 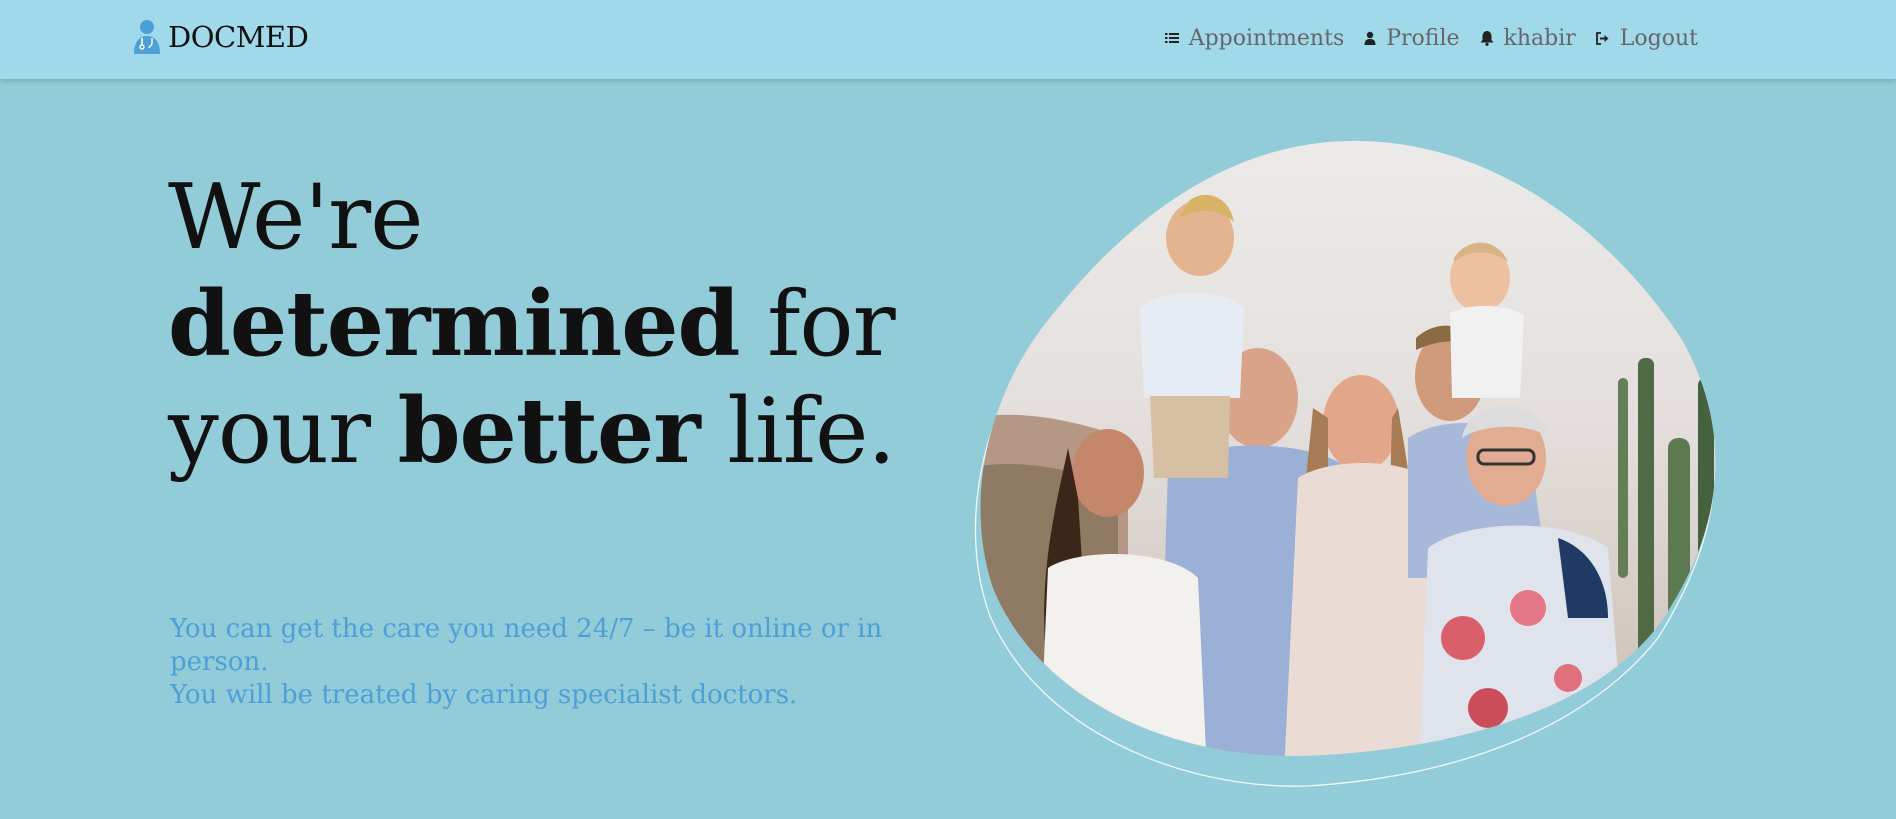 What do you see at coordinates (1370, 38) in the screenshot?
I see `user-icon` at bounding box center [1370, 38].